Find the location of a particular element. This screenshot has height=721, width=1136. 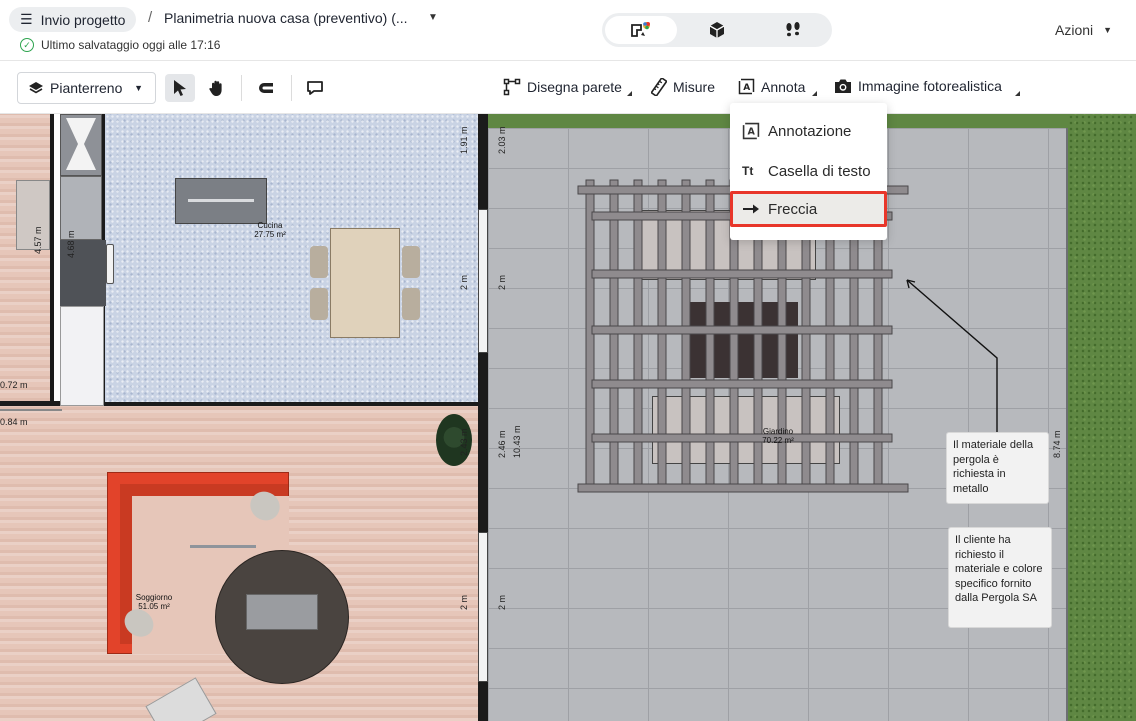

draw-wall-button: Disegna parete is located at coordinates (562, 87).